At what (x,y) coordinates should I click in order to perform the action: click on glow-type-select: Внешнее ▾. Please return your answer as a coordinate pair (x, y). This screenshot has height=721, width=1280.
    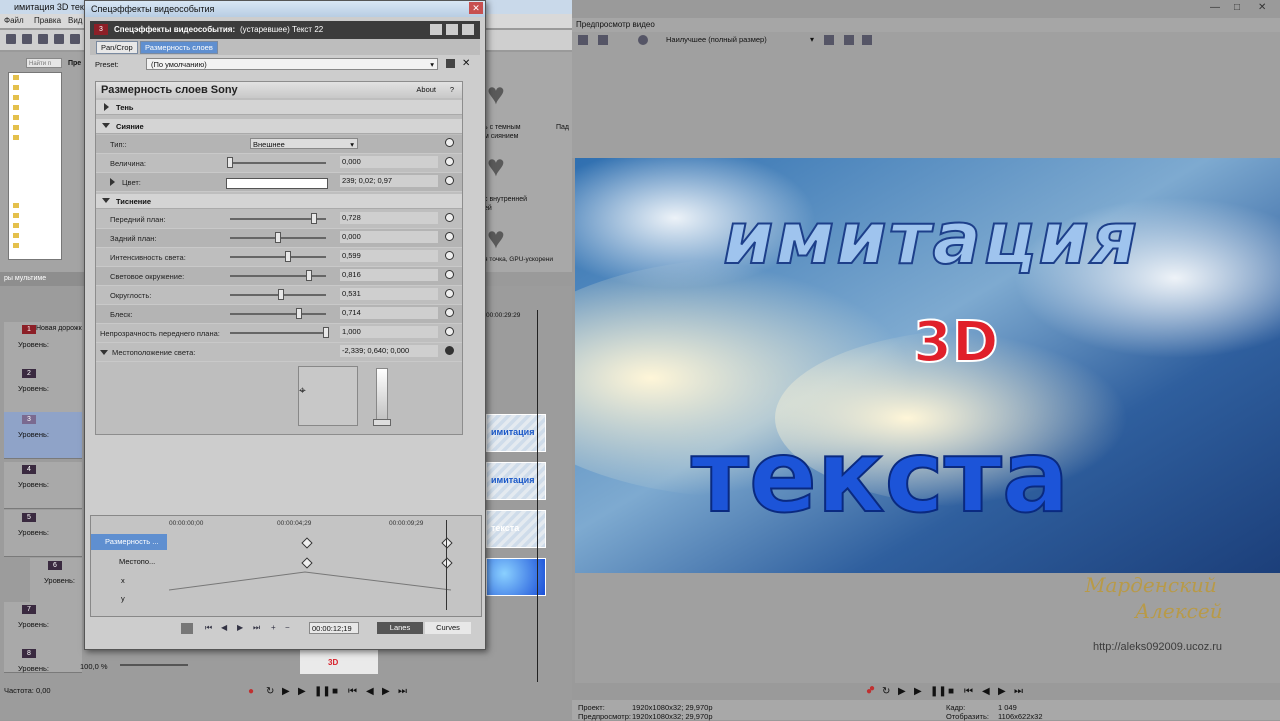
    Looking at the image, I should click on (304, 143).